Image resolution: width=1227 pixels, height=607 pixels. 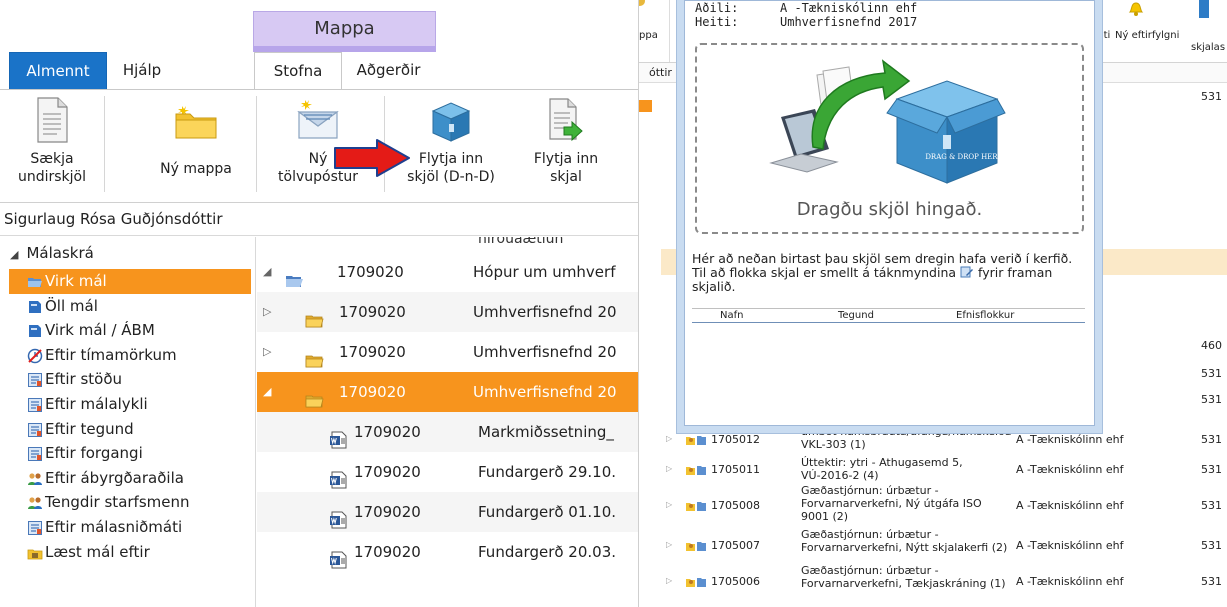 What do you see at coordinates (130, 306) in the screenshot?
I see `tree-item: Öll mál` at bounding box center [130, 306].